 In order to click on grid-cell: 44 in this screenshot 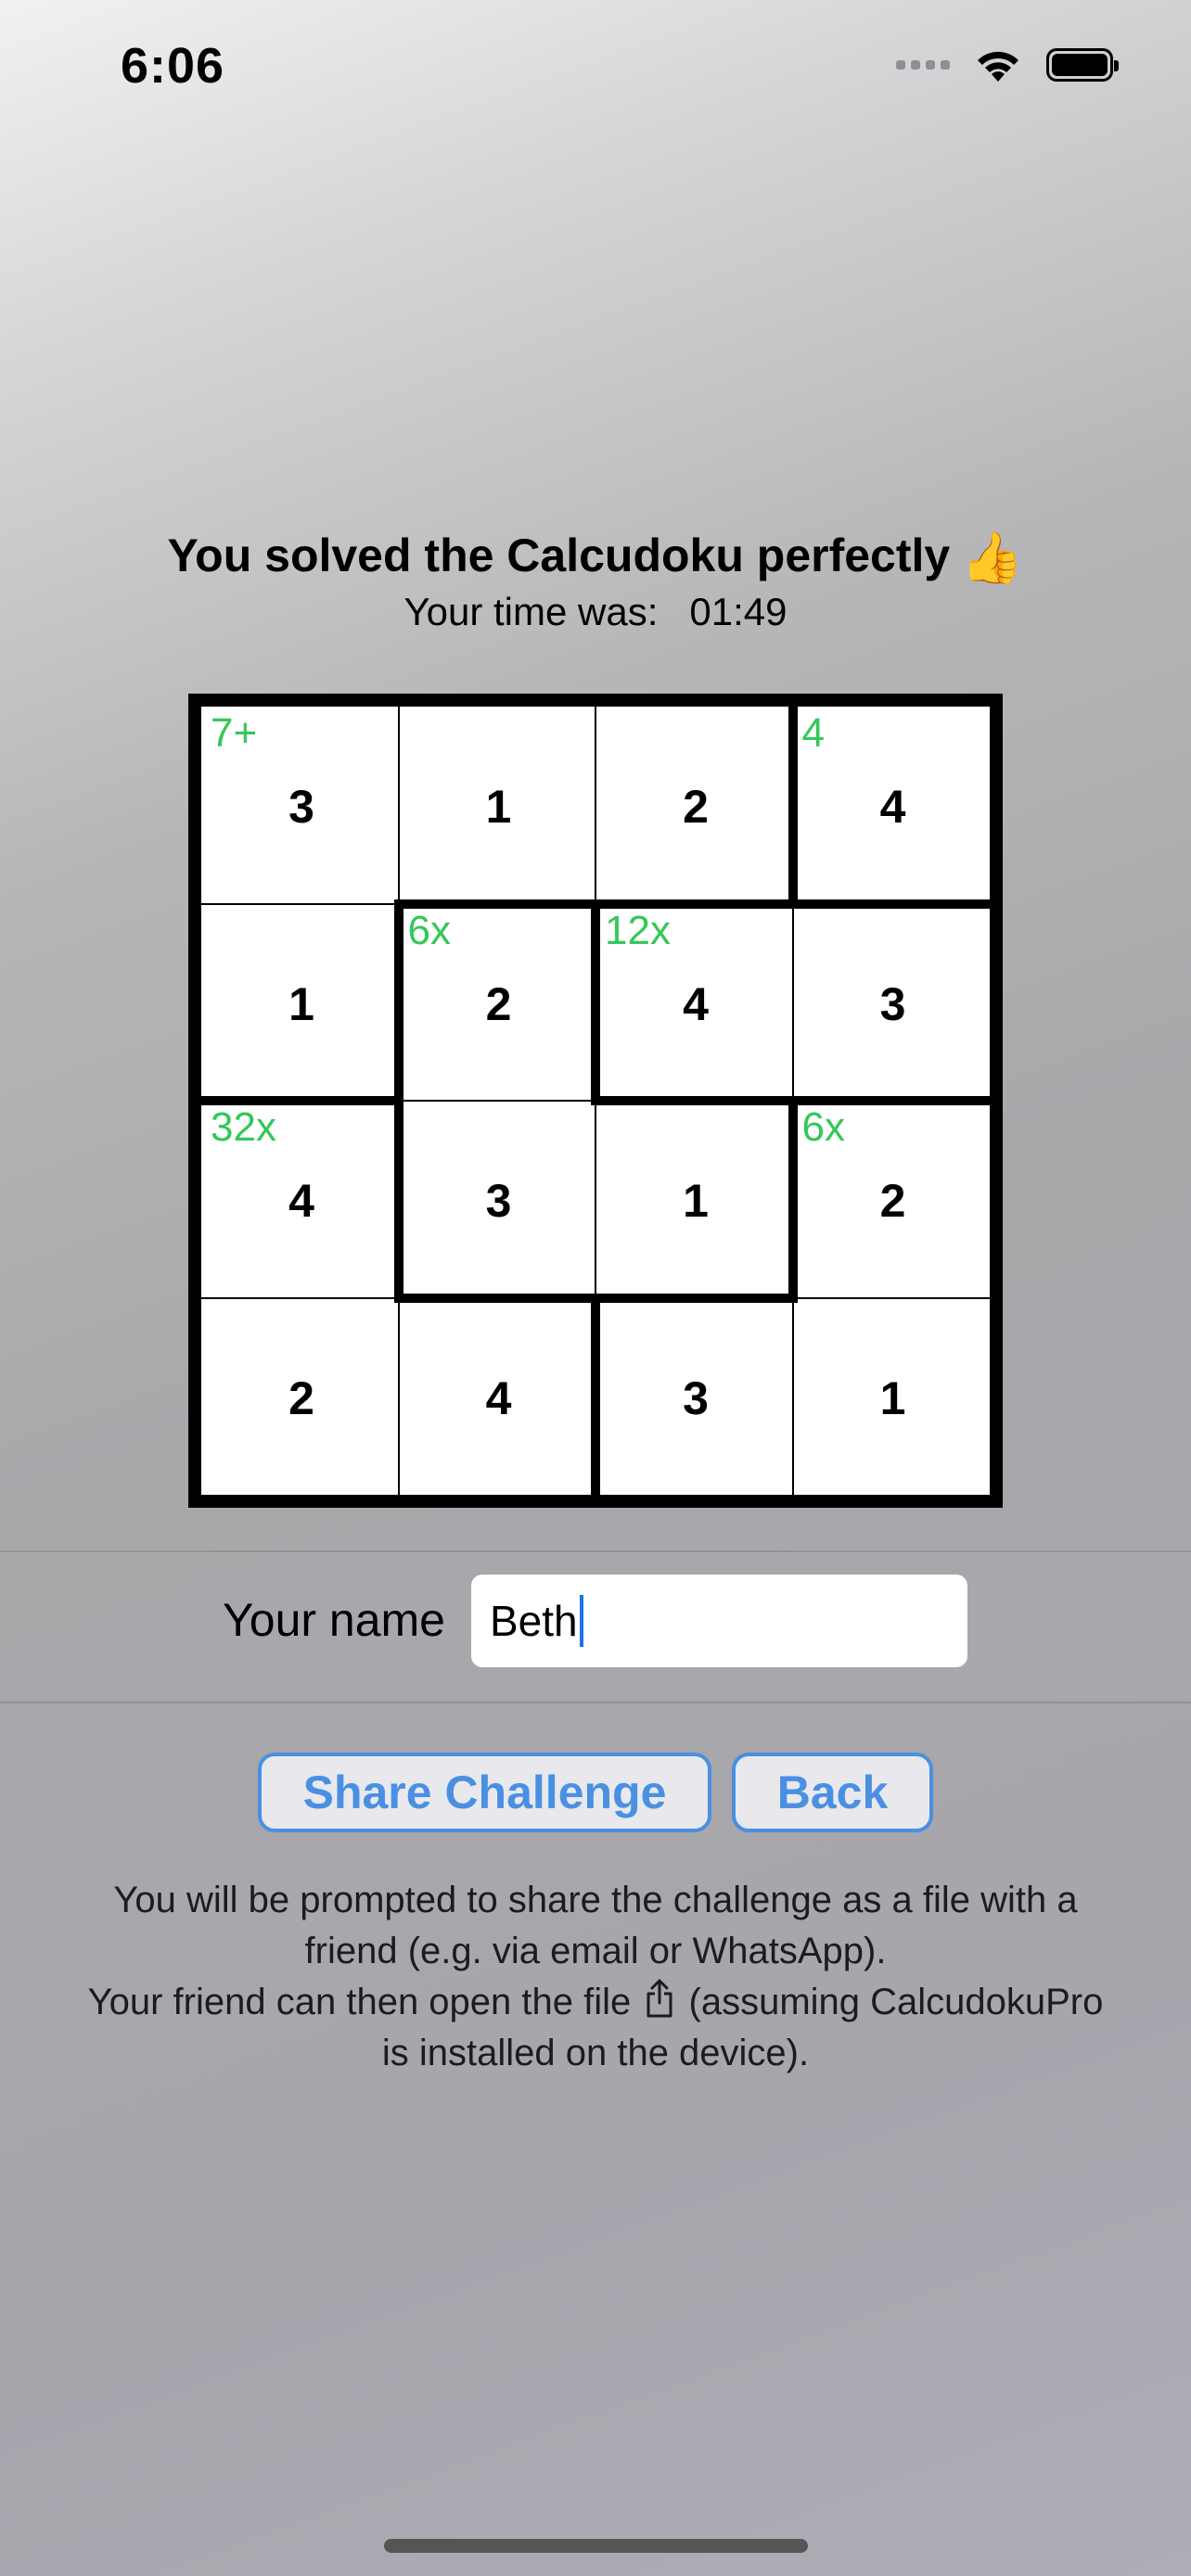, I will do `click(893, 807)`.